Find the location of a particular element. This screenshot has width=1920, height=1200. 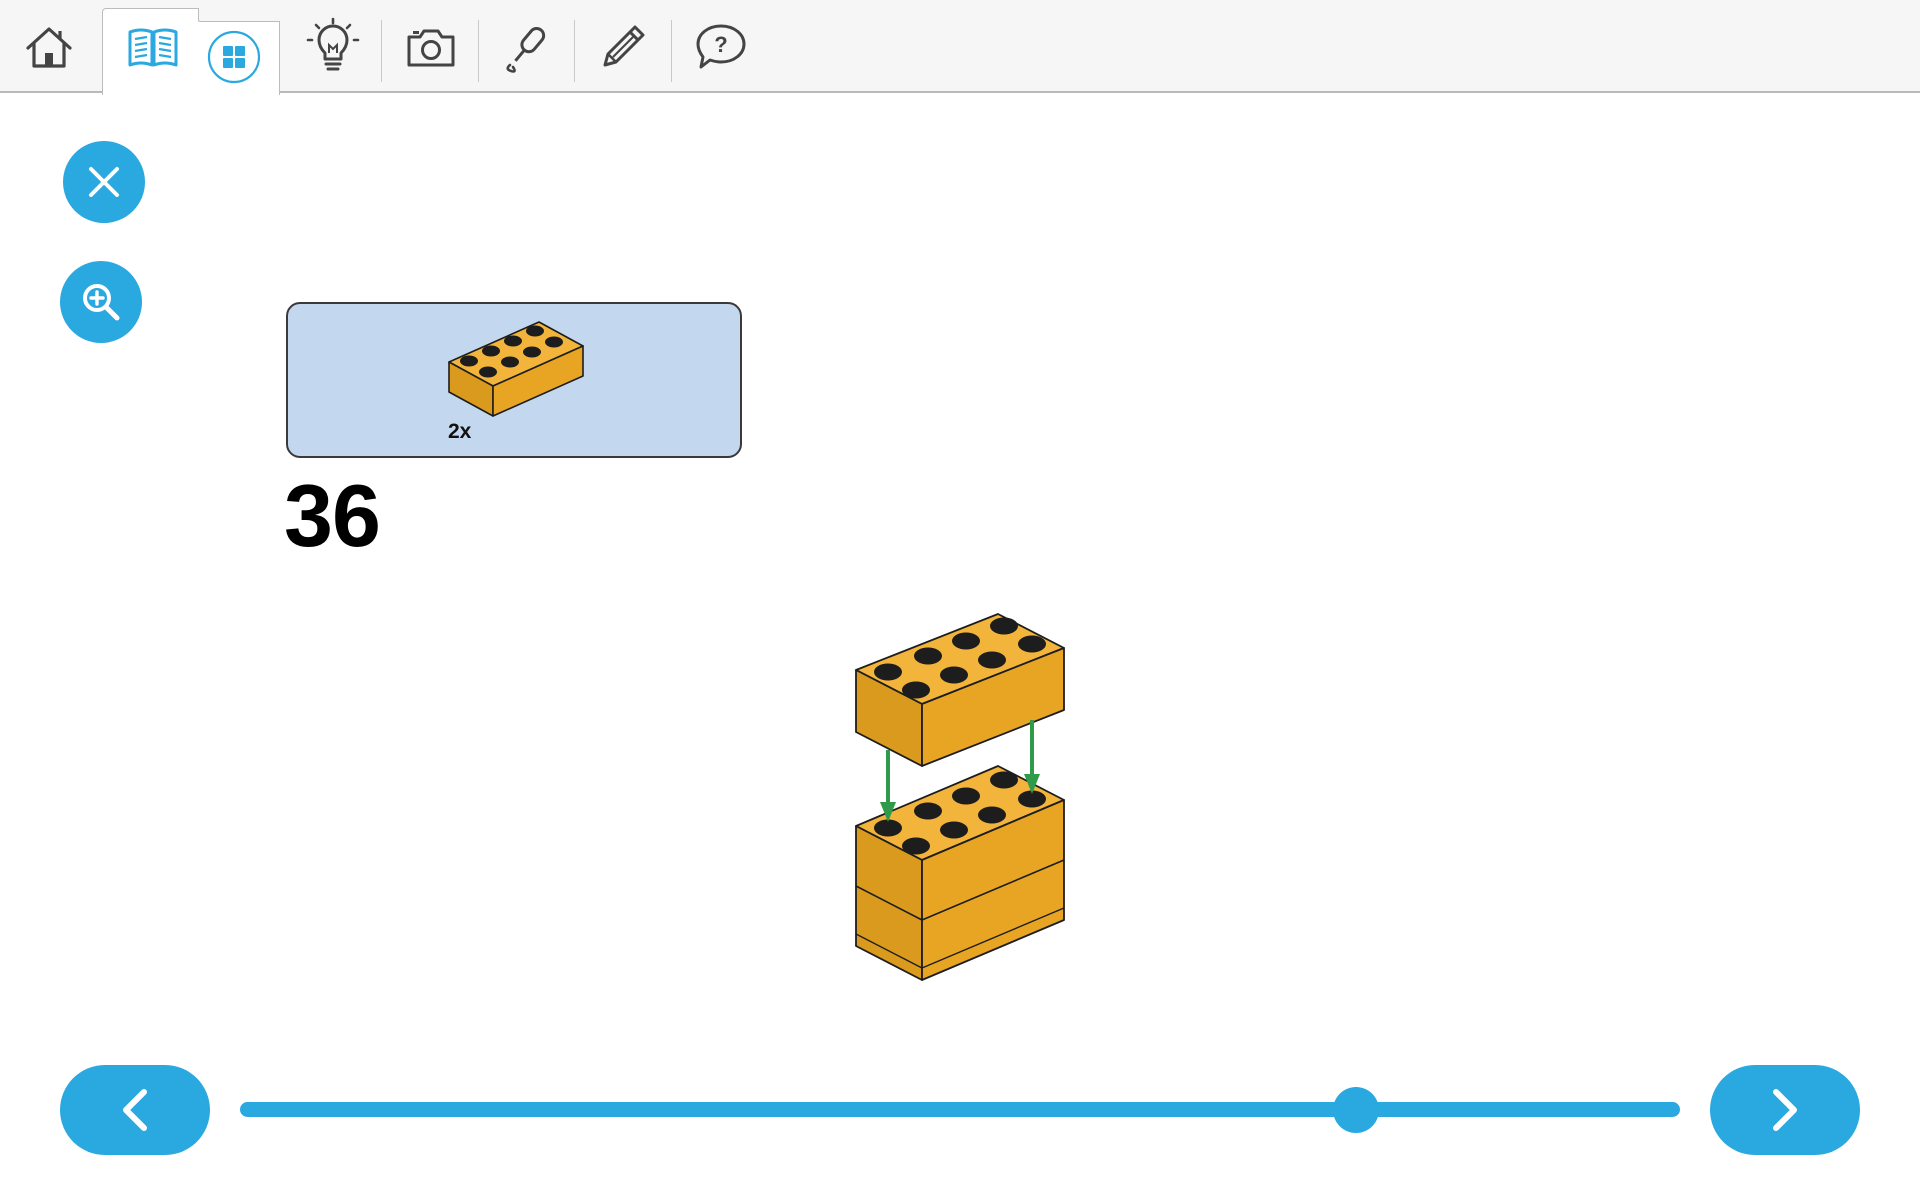

grid-icon is located at coordinates (234, 56).